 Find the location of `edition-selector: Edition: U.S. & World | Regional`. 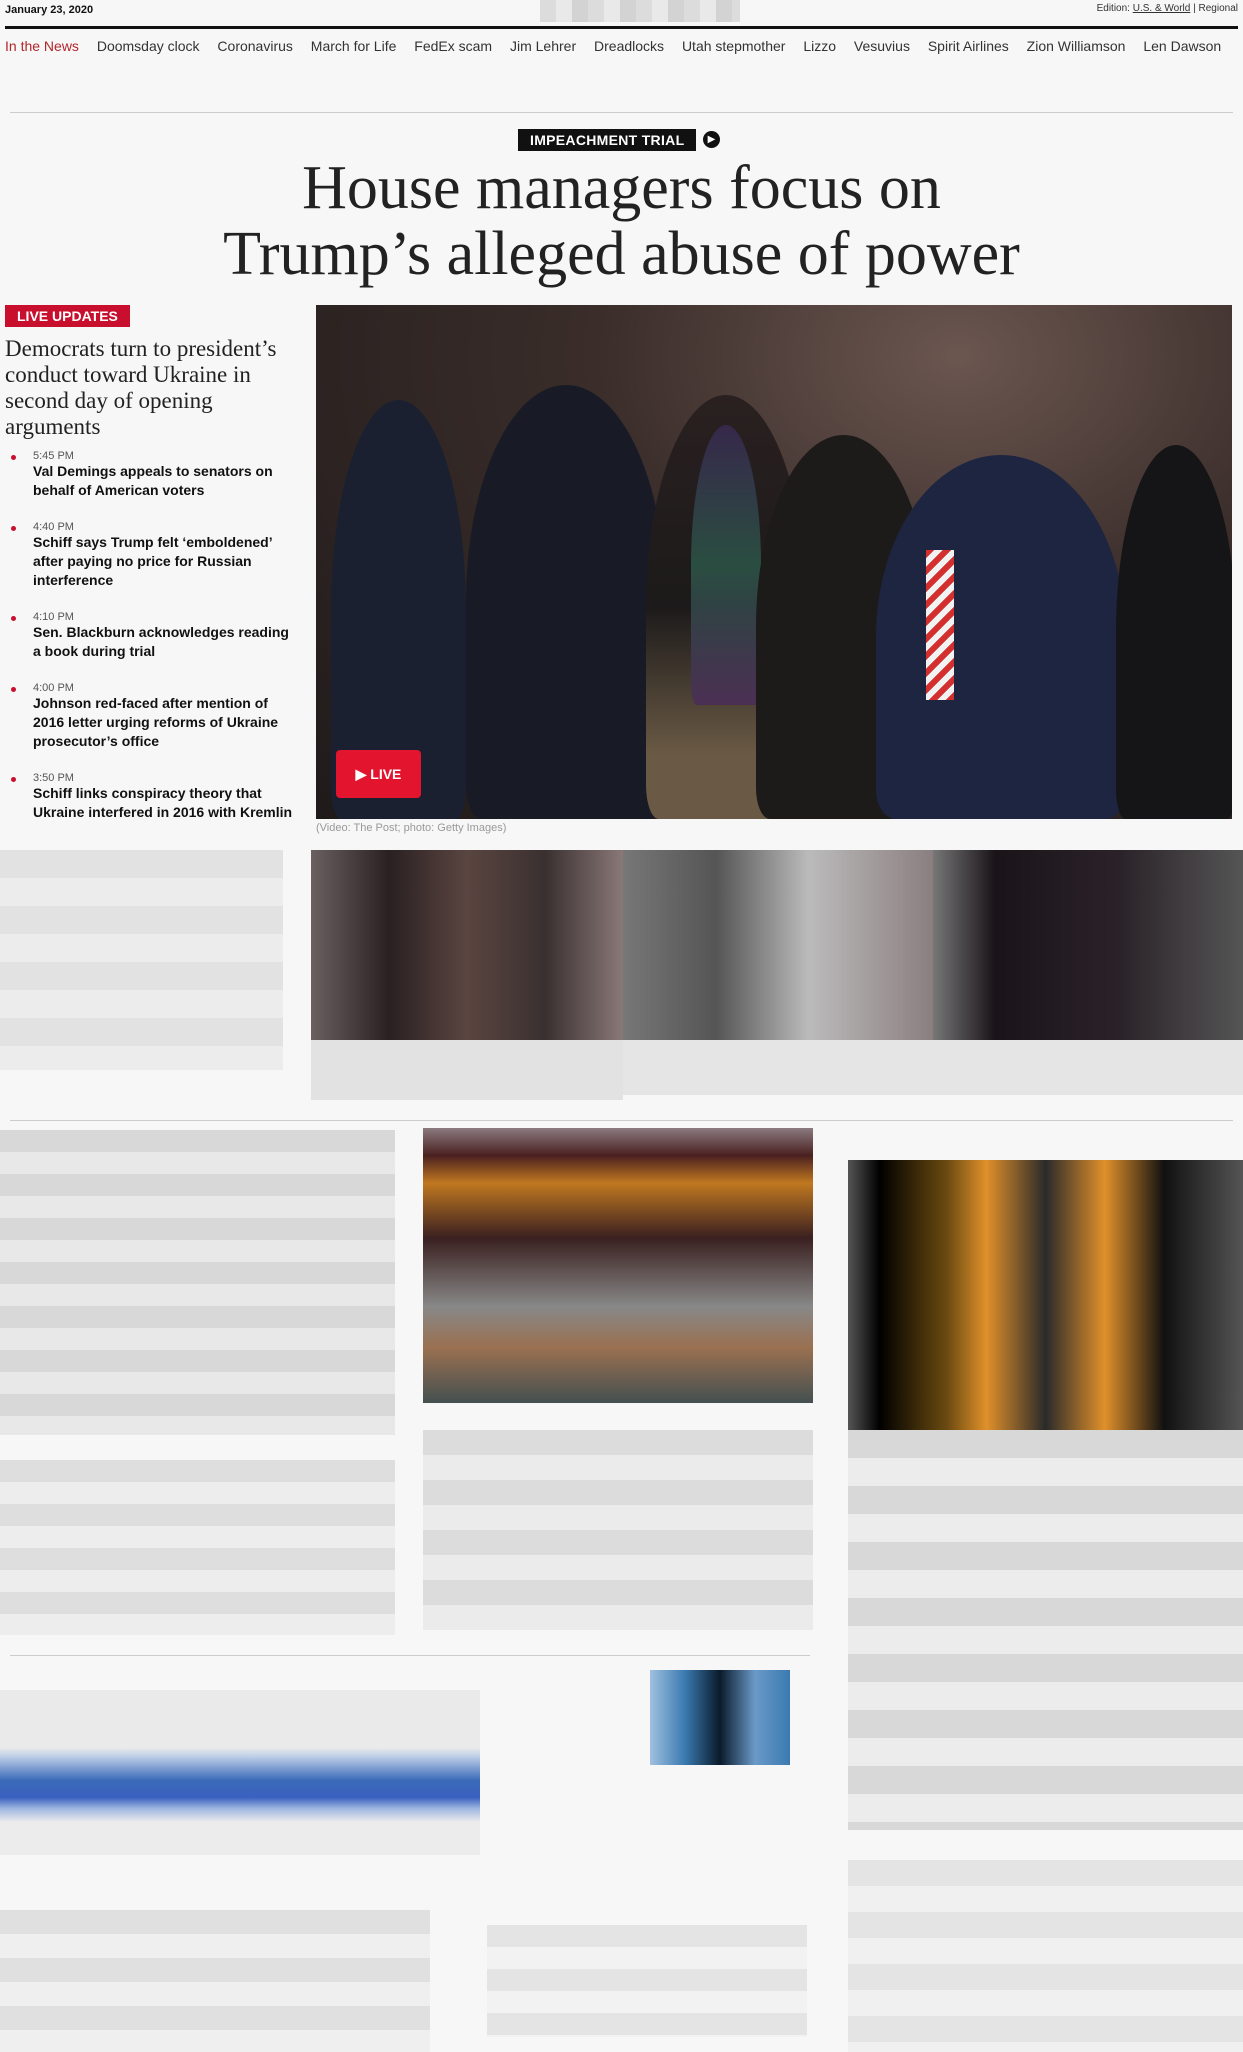

edition-selector: Edition: U.S. & World | Regional is located at coordinates (1167, 8).